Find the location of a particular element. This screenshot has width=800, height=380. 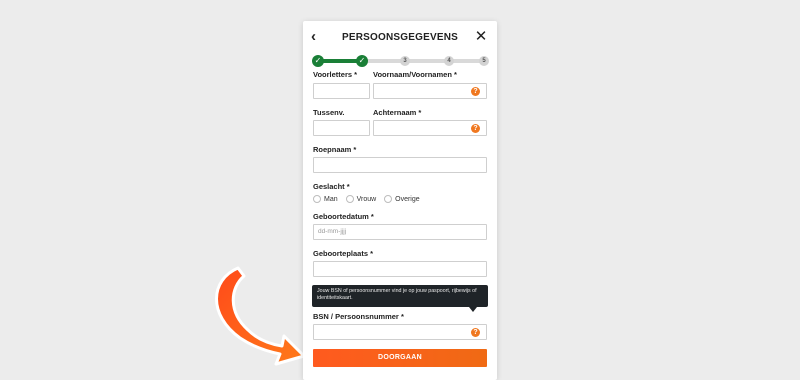

bsn-label: BSN / Persoonsnummer * is located at coordinates (358, 316).